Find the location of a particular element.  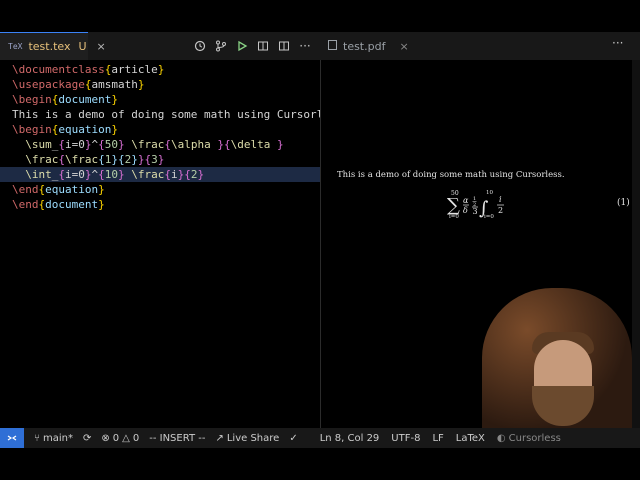

sync-icon: ⟳ is located at coordinates (87, 438).